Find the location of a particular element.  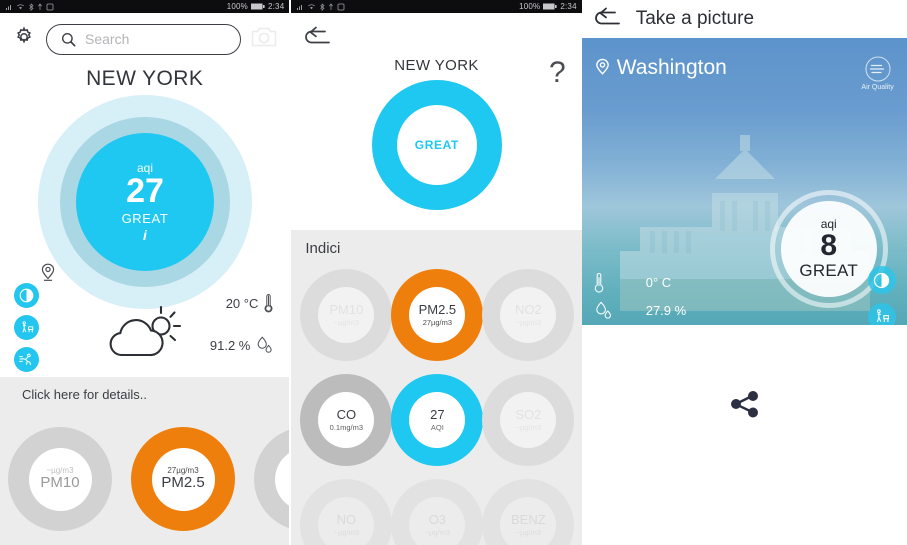

gear-icon is located at coordinates (24, 39).